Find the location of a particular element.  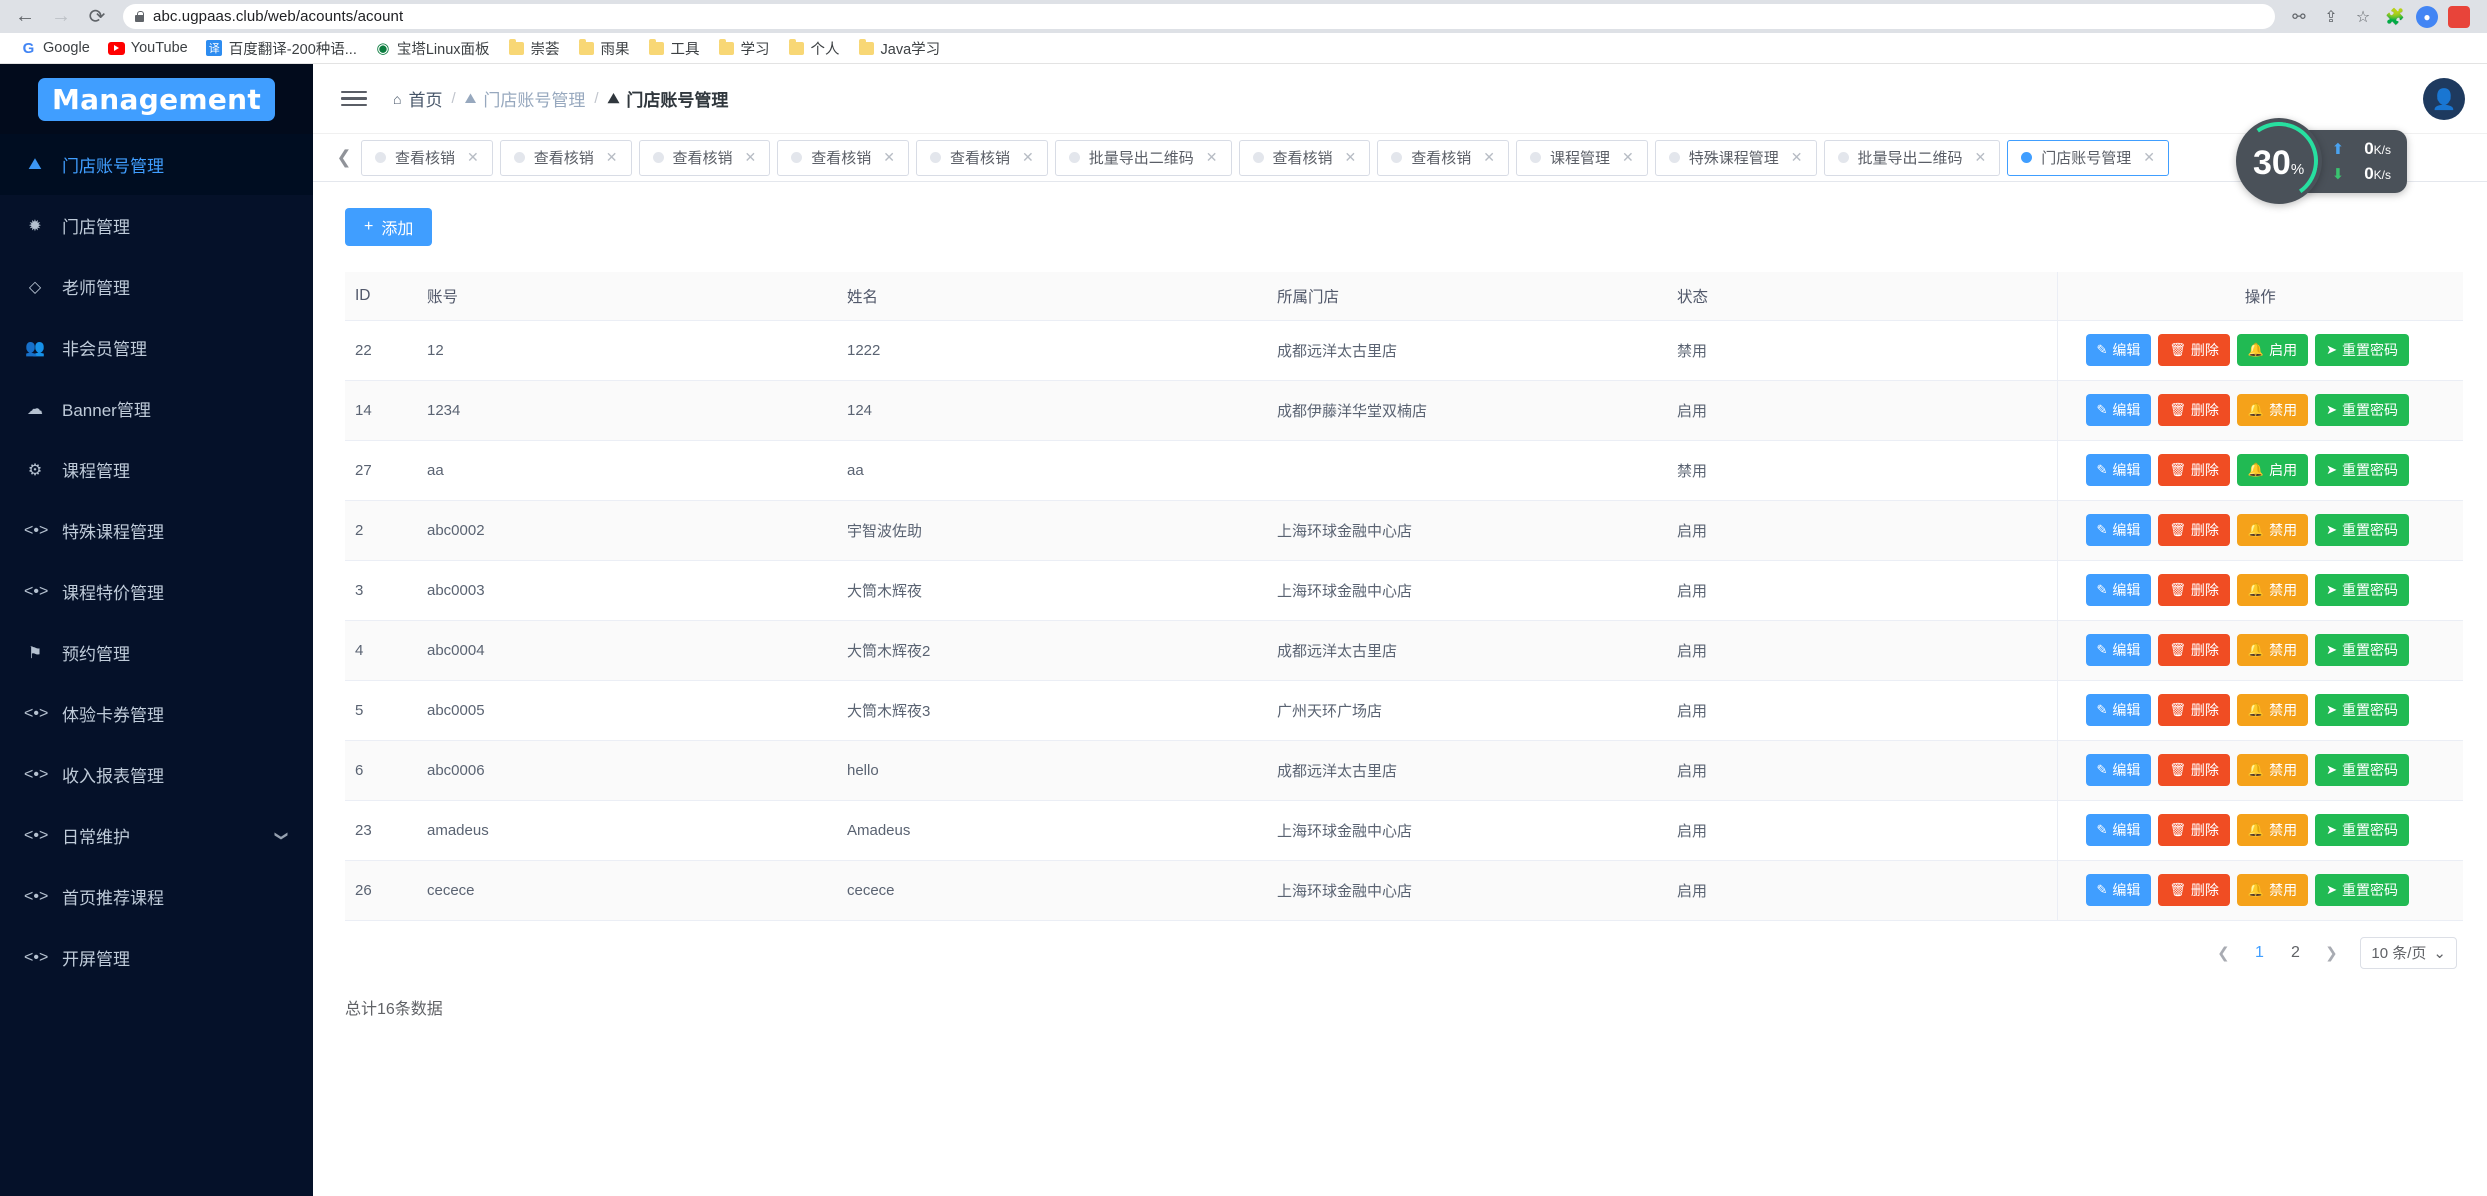

tab-item-10: 批量导出二维码 ✕ is located at coordinates (1912, 157).